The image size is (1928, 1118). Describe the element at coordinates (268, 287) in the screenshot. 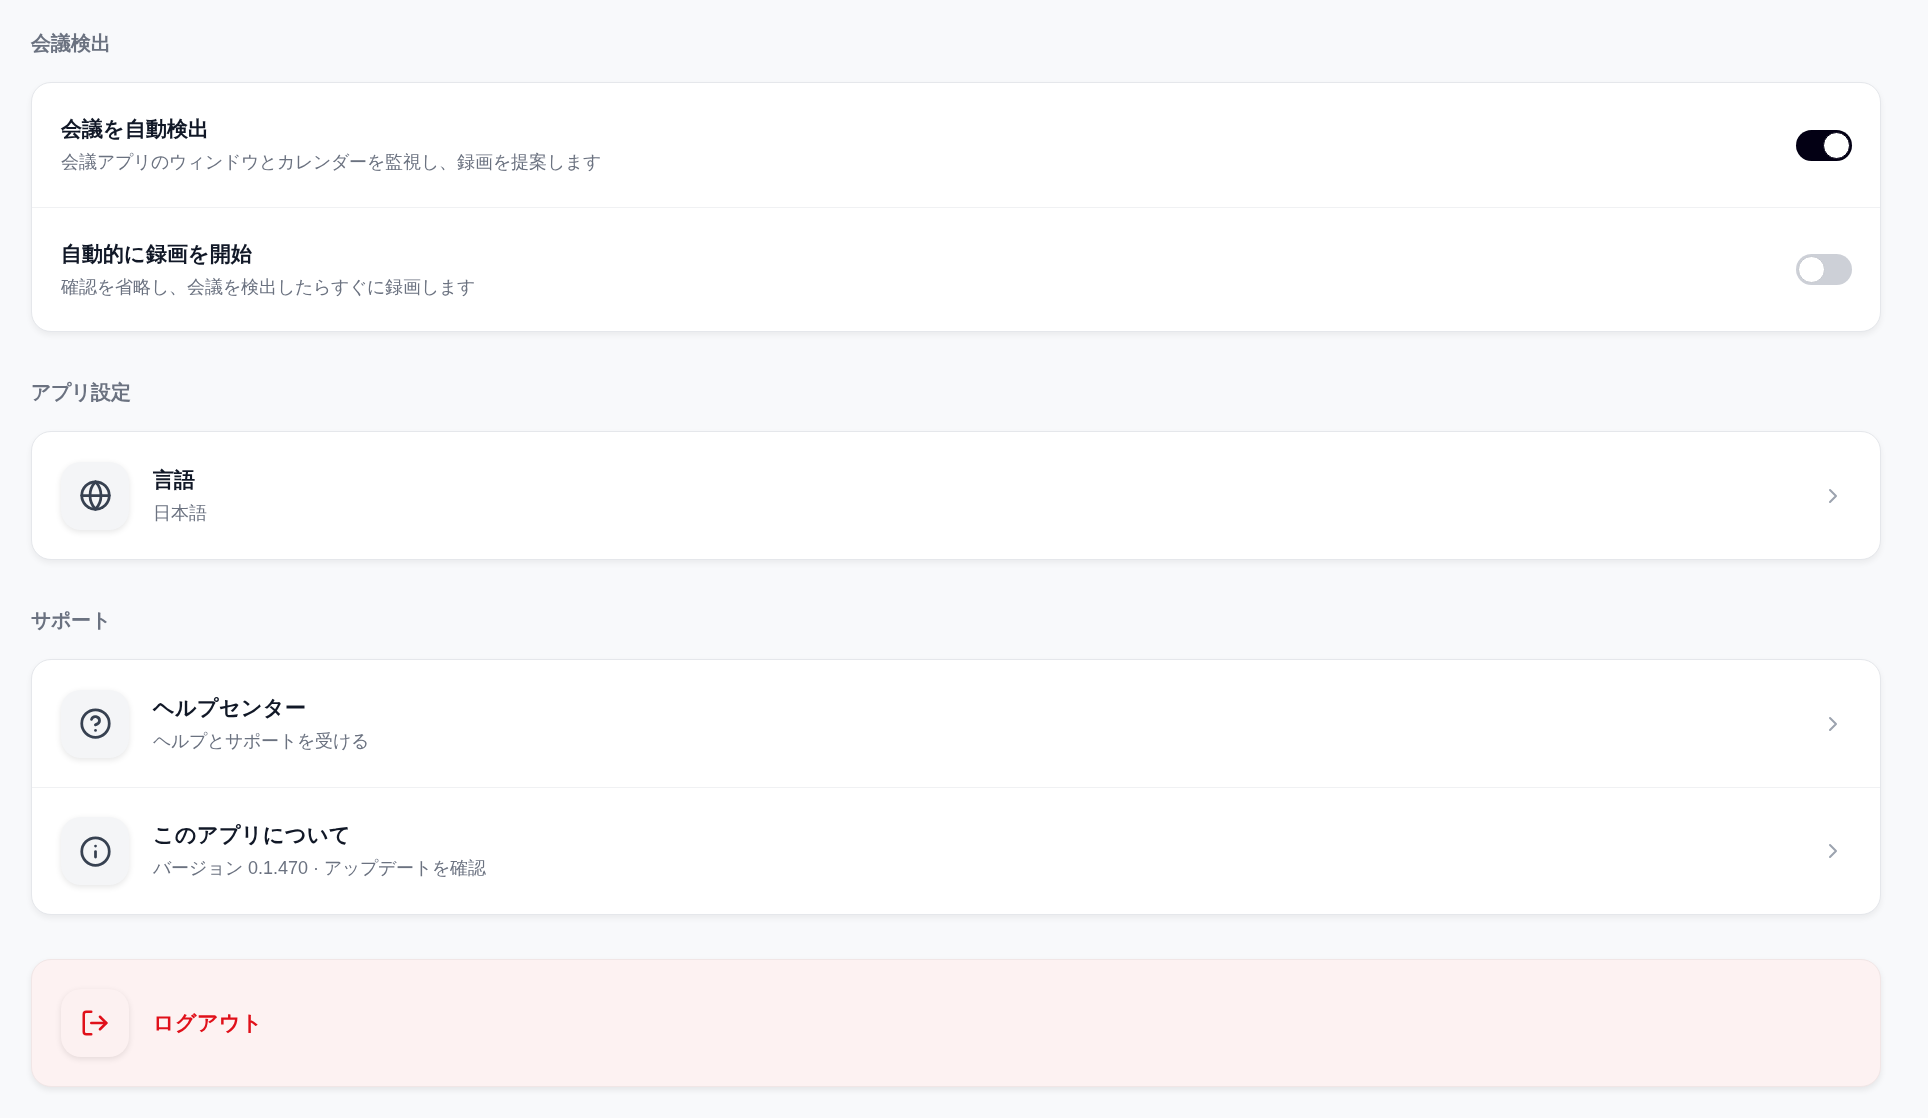

I see `setting-description: 確認を省略し、会議を検出したらすぐに録画します` at that location.